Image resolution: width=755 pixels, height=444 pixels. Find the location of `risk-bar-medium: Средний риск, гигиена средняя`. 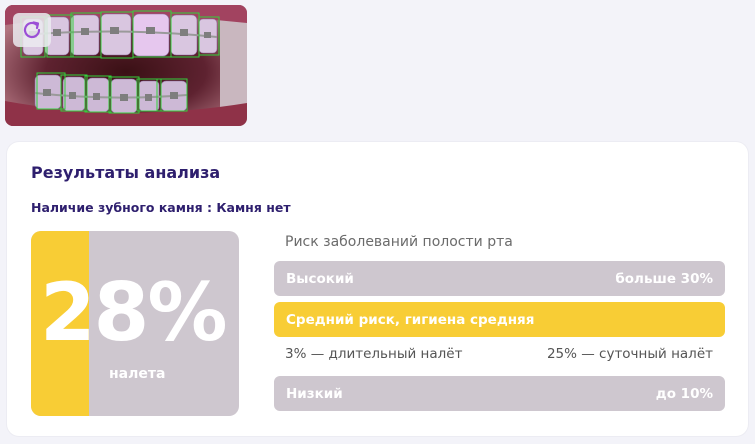

risk-bar-medium: Средний риск, гигиена средняя is located at coordinates (499, 319).